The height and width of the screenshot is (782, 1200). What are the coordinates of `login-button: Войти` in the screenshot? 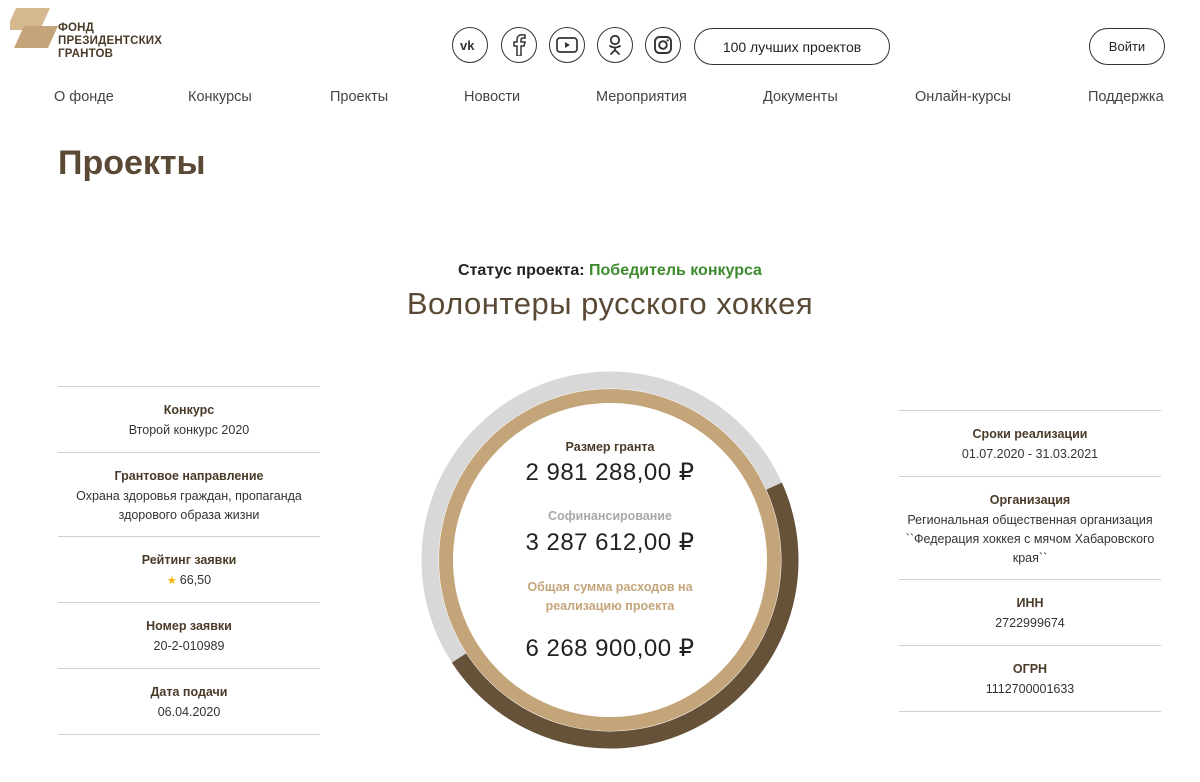 It's located at (1127, 46).